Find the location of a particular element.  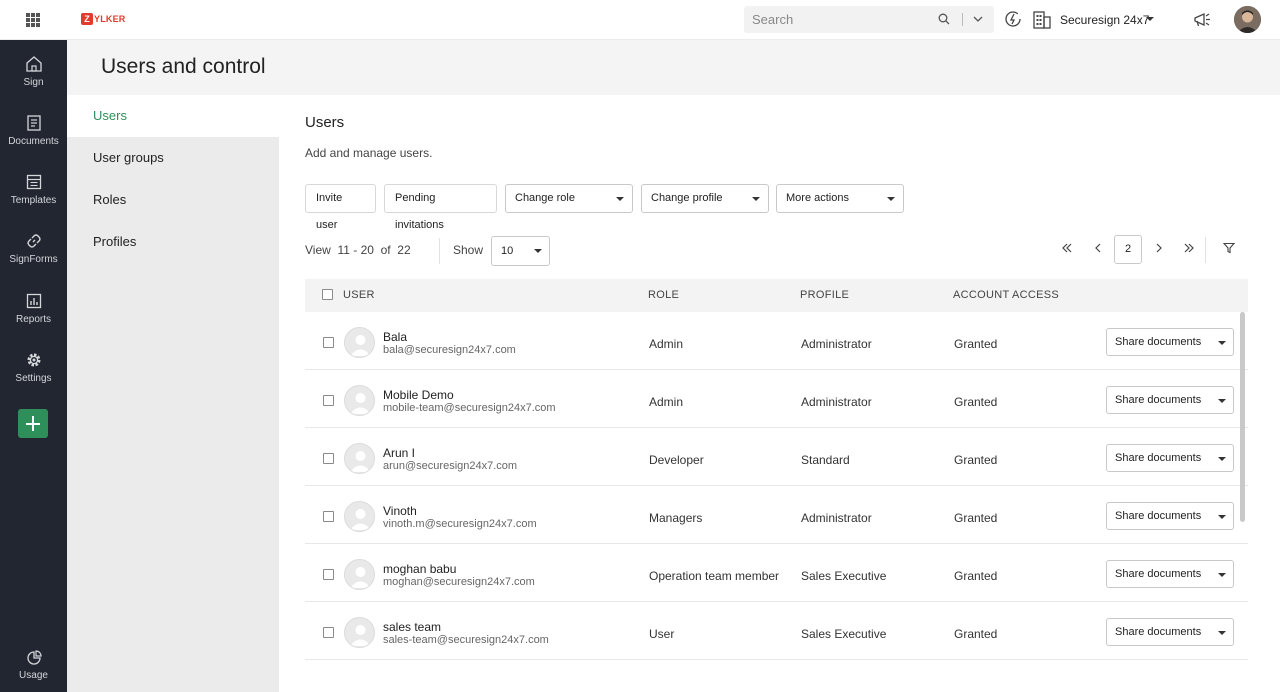

nav-label-templates: Templates is located at coordinates (33, 200).